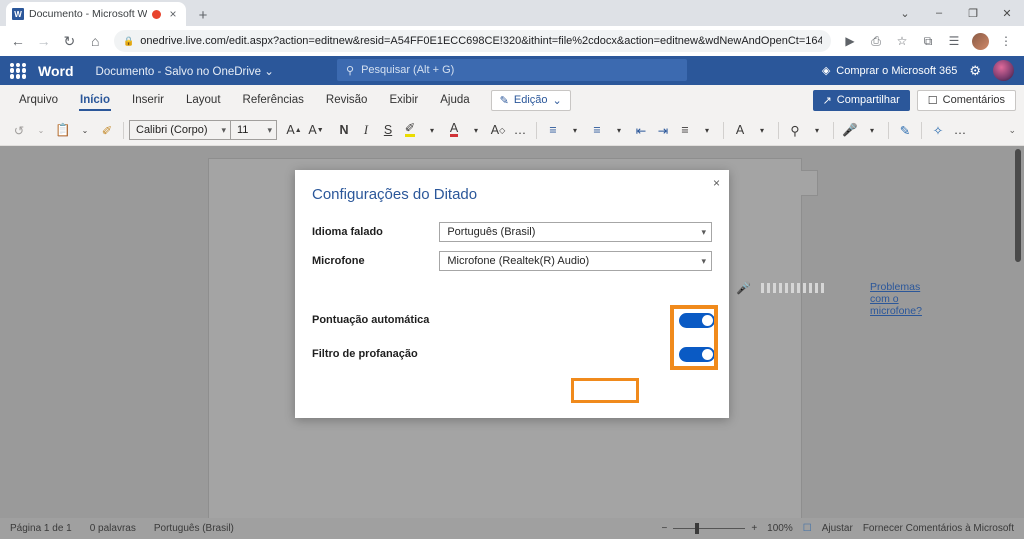 The width and height of the screenshot is (1024, 539). I want to click on grow-font-icon: A ▲, so click(294, 130).